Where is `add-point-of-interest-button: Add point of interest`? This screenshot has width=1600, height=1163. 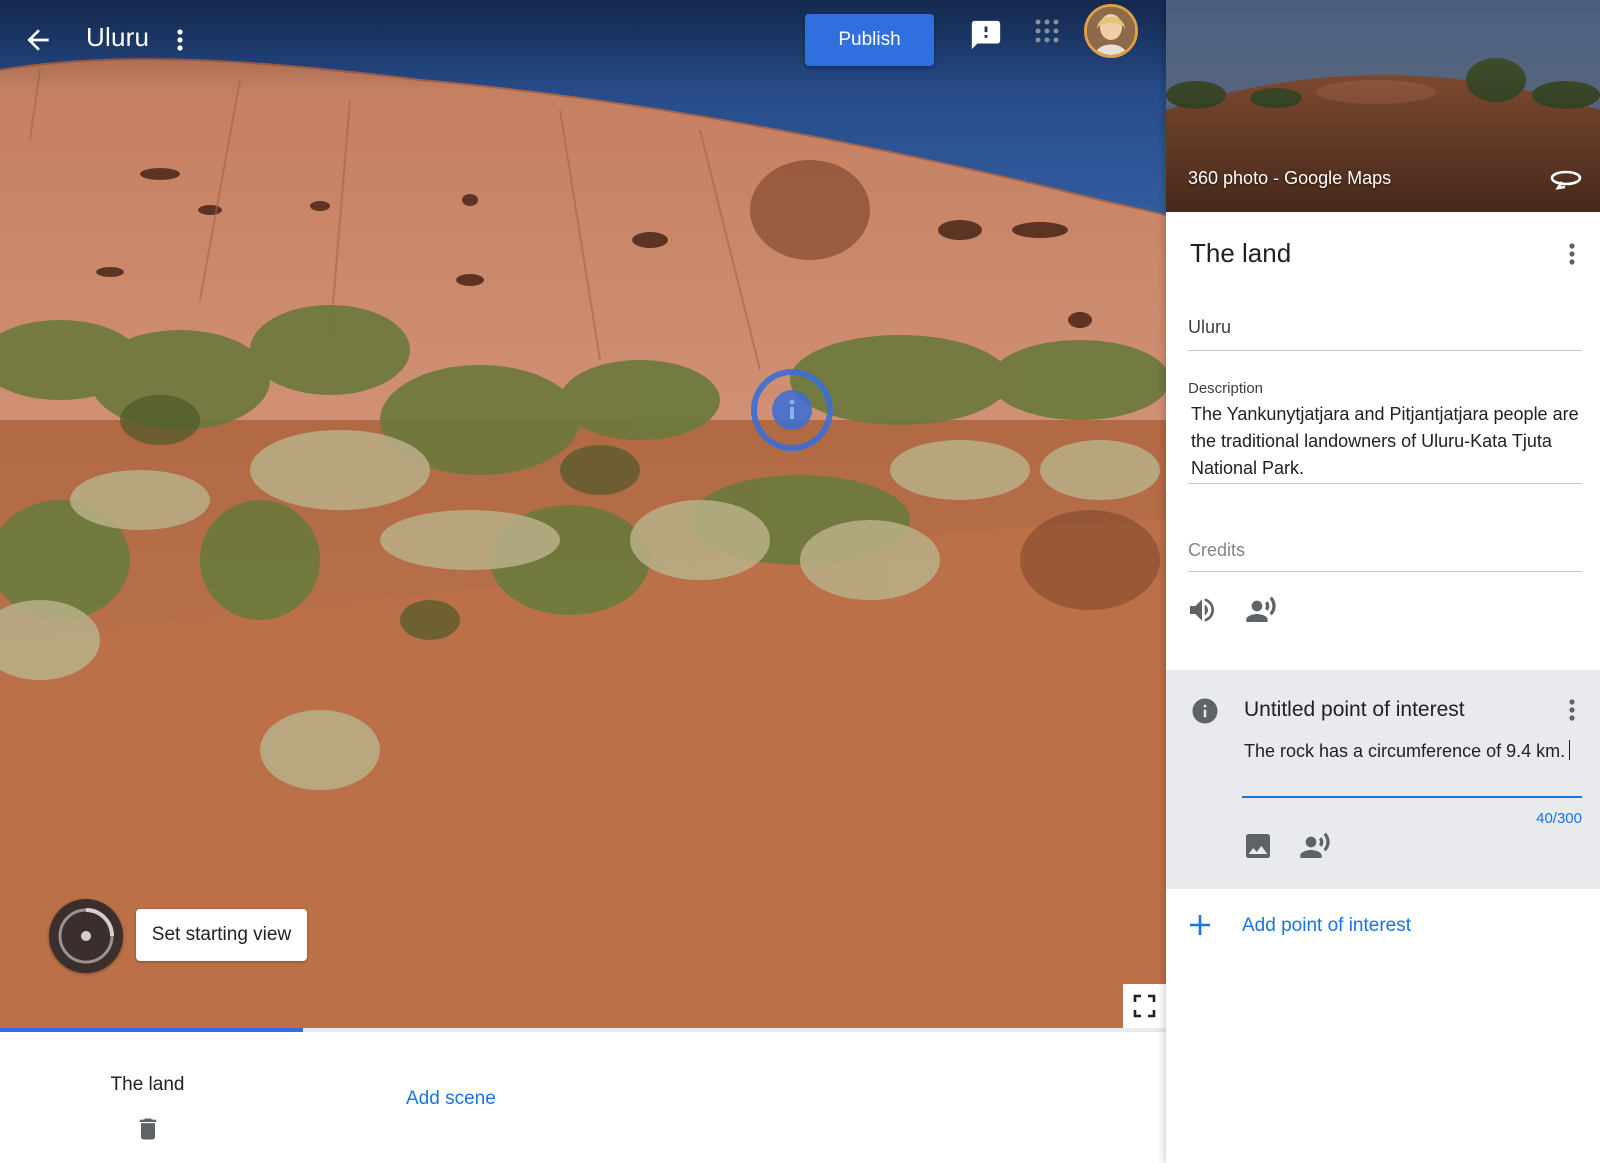
add-point-of-interest-button: Add point of interest is located at coordinates (1336, 929).